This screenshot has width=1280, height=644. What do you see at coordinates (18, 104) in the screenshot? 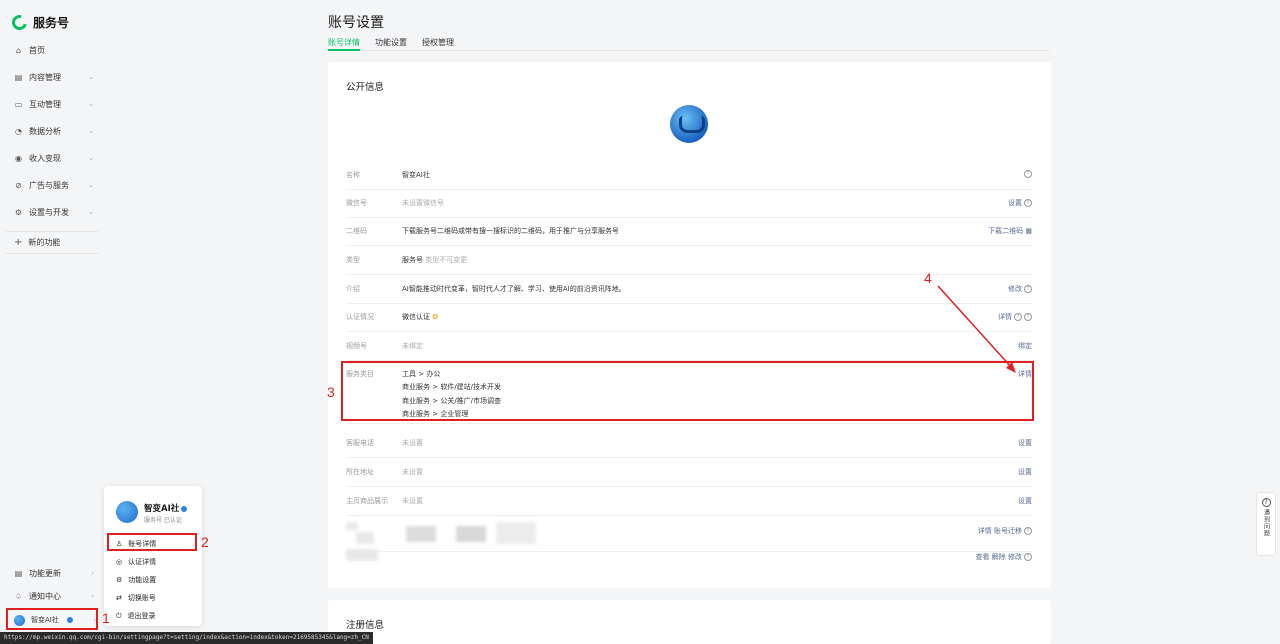
I see `chat-icon: ▭` at bounding box center [18, 104].